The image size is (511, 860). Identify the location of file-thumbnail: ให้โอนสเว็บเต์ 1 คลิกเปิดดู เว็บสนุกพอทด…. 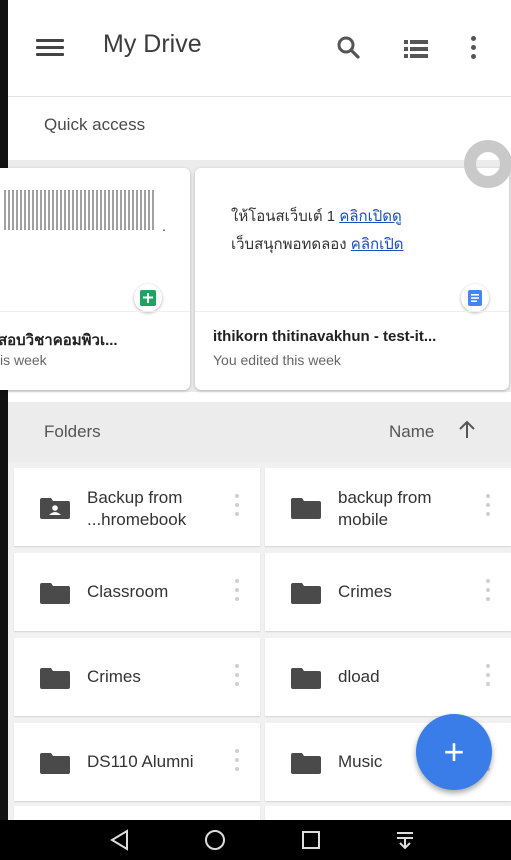
(352, 232).